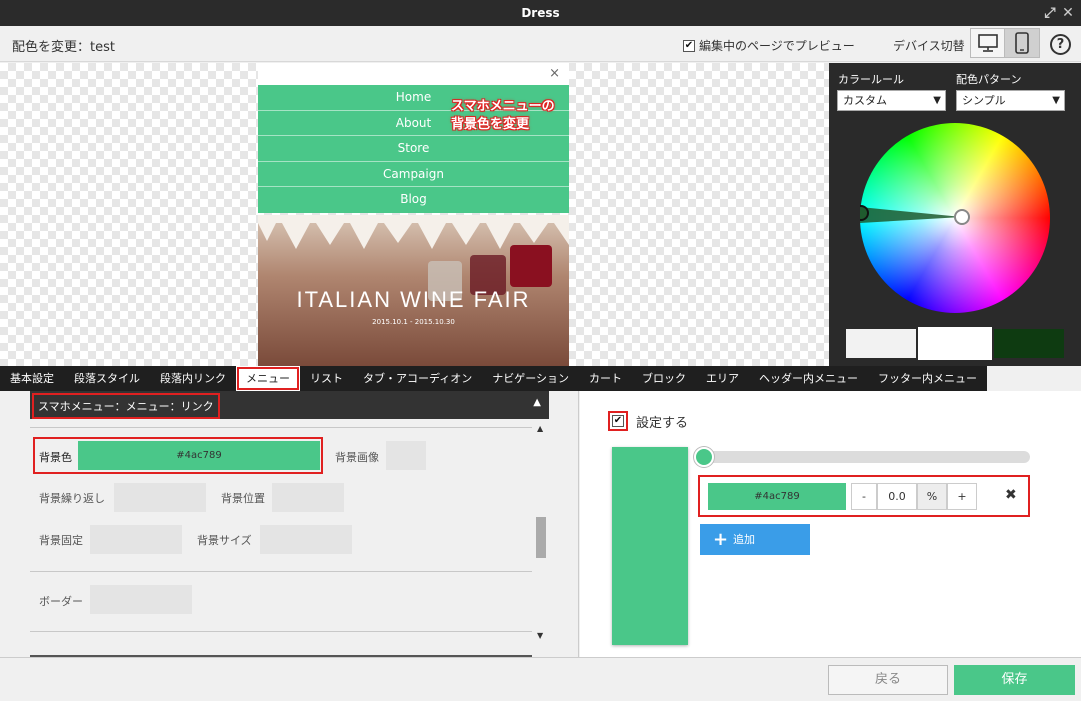 This screenshot has width=1081, height=701. I want to click on color-stop-row: #4ac789 - 0.0 % + ✖, so click(864, 496).